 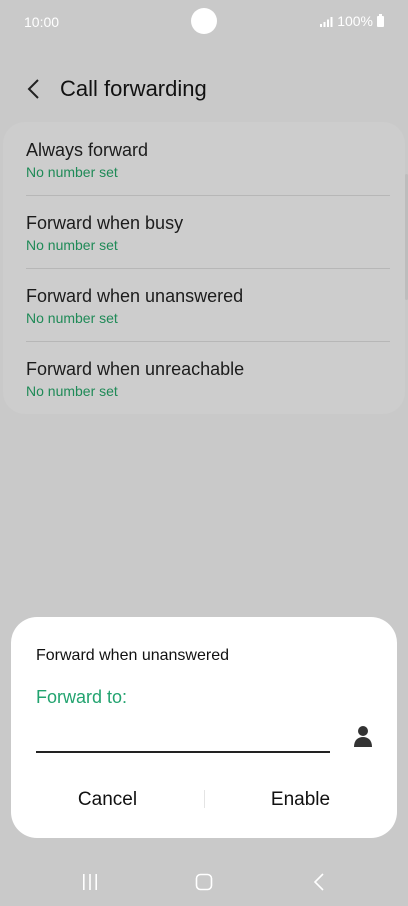 What do you see at coordinates (105, 223) in the screenshot?
I see `option-title: Forward when busy` at bounding box center [105, 223].